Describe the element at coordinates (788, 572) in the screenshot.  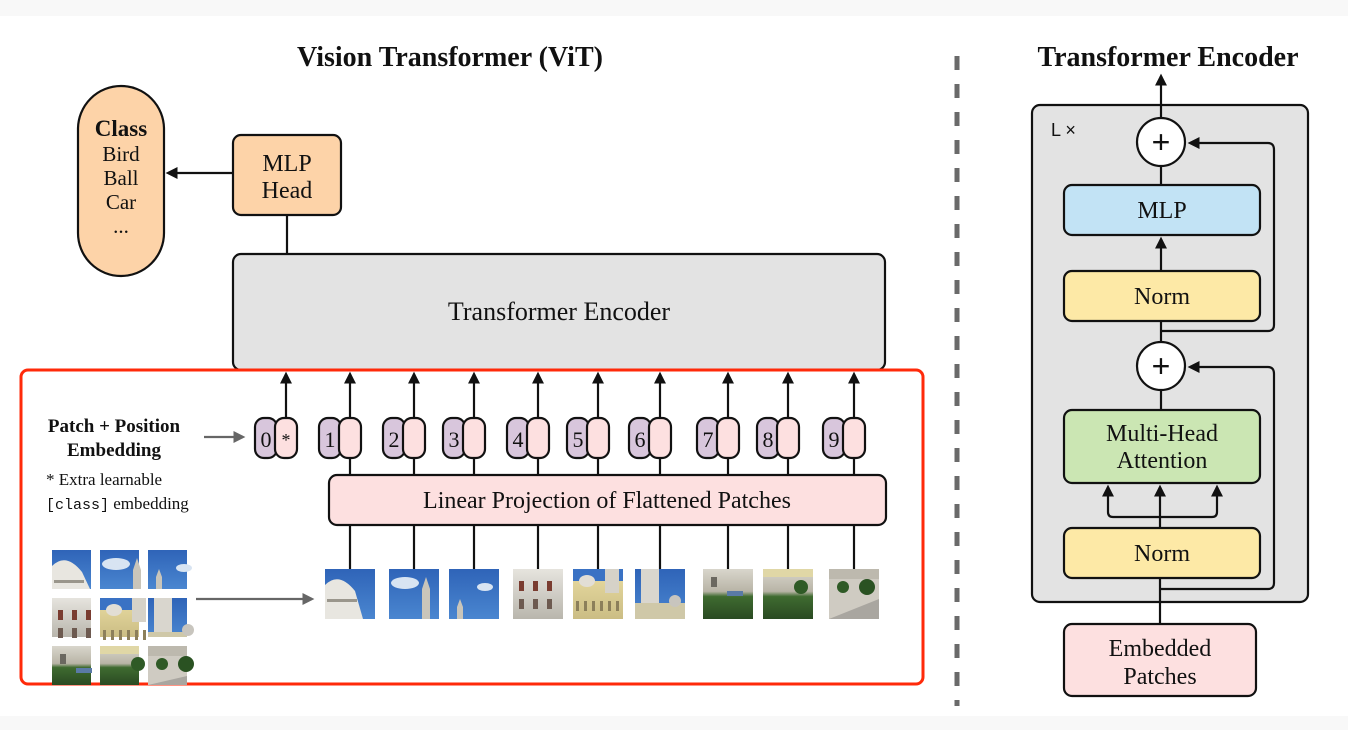
I see `patch-image-hedge-garden` at that location.